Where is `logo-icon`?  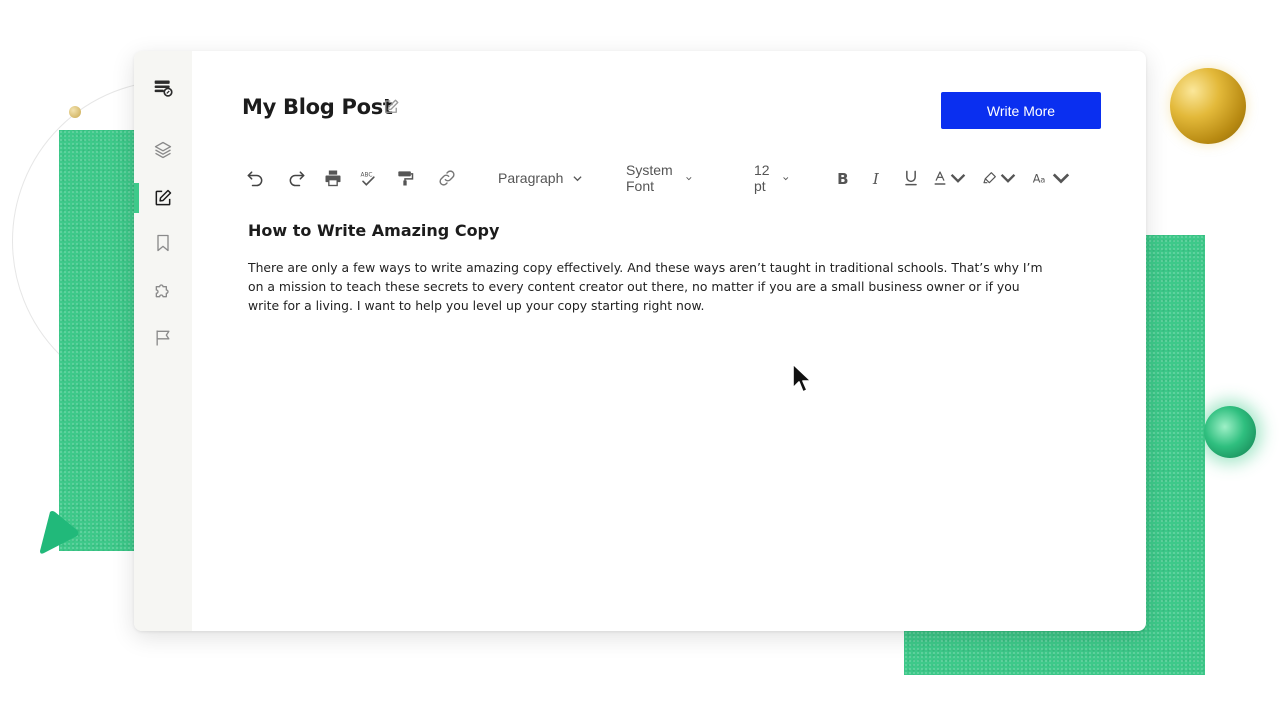
logo-icon is located at coordinates (163, 88).